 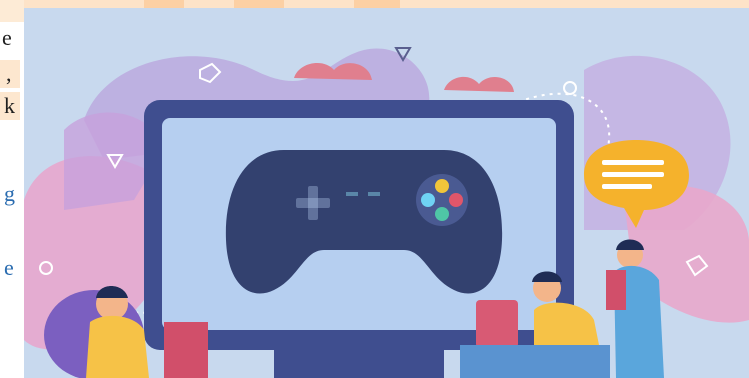 What do you see at coordinates (313, 203) in the screenshot?
I see `dpad-vertical` at bounding box center [313, 203].